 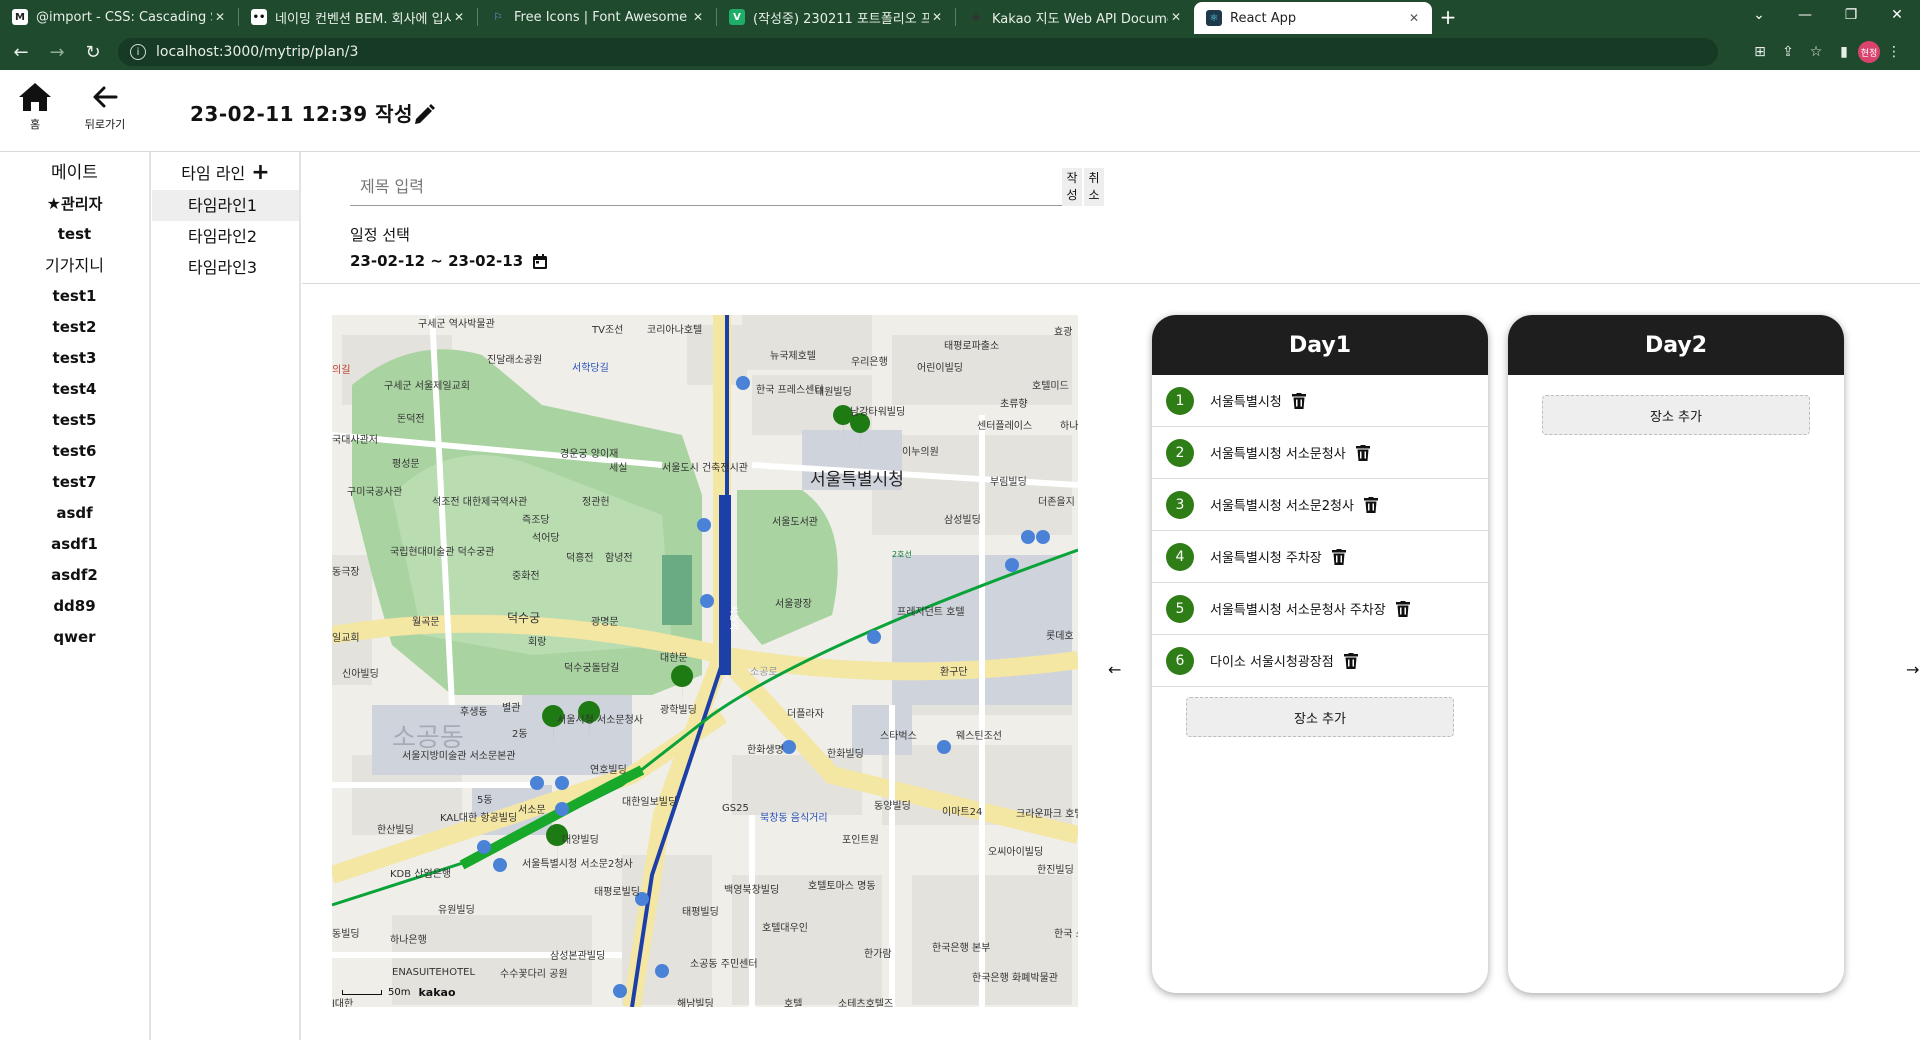 I want to click on tab-title: 네이밍 컨벤션 BEM. 회사에 입사, so click(x=363, y=19).